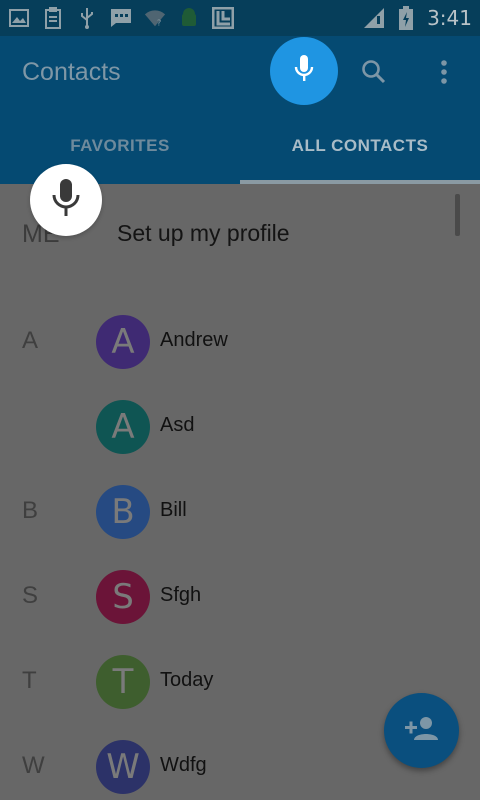  I want to click on tab-favorites: FAVORITES, so click(120, 146).